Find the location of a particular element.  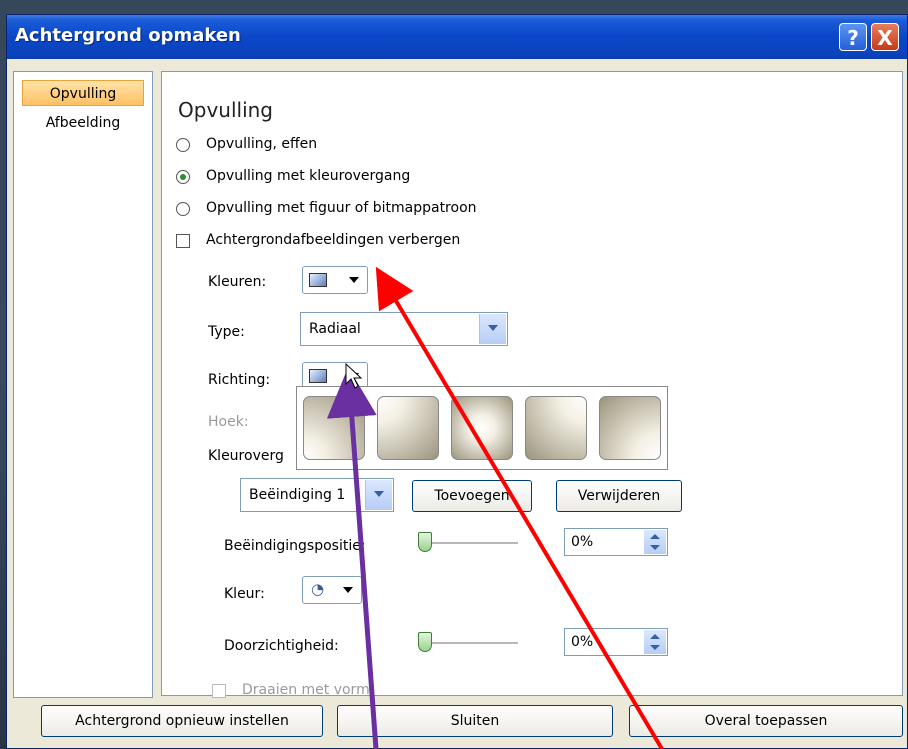

stop-position-slider is located at coordinates (468, 542).